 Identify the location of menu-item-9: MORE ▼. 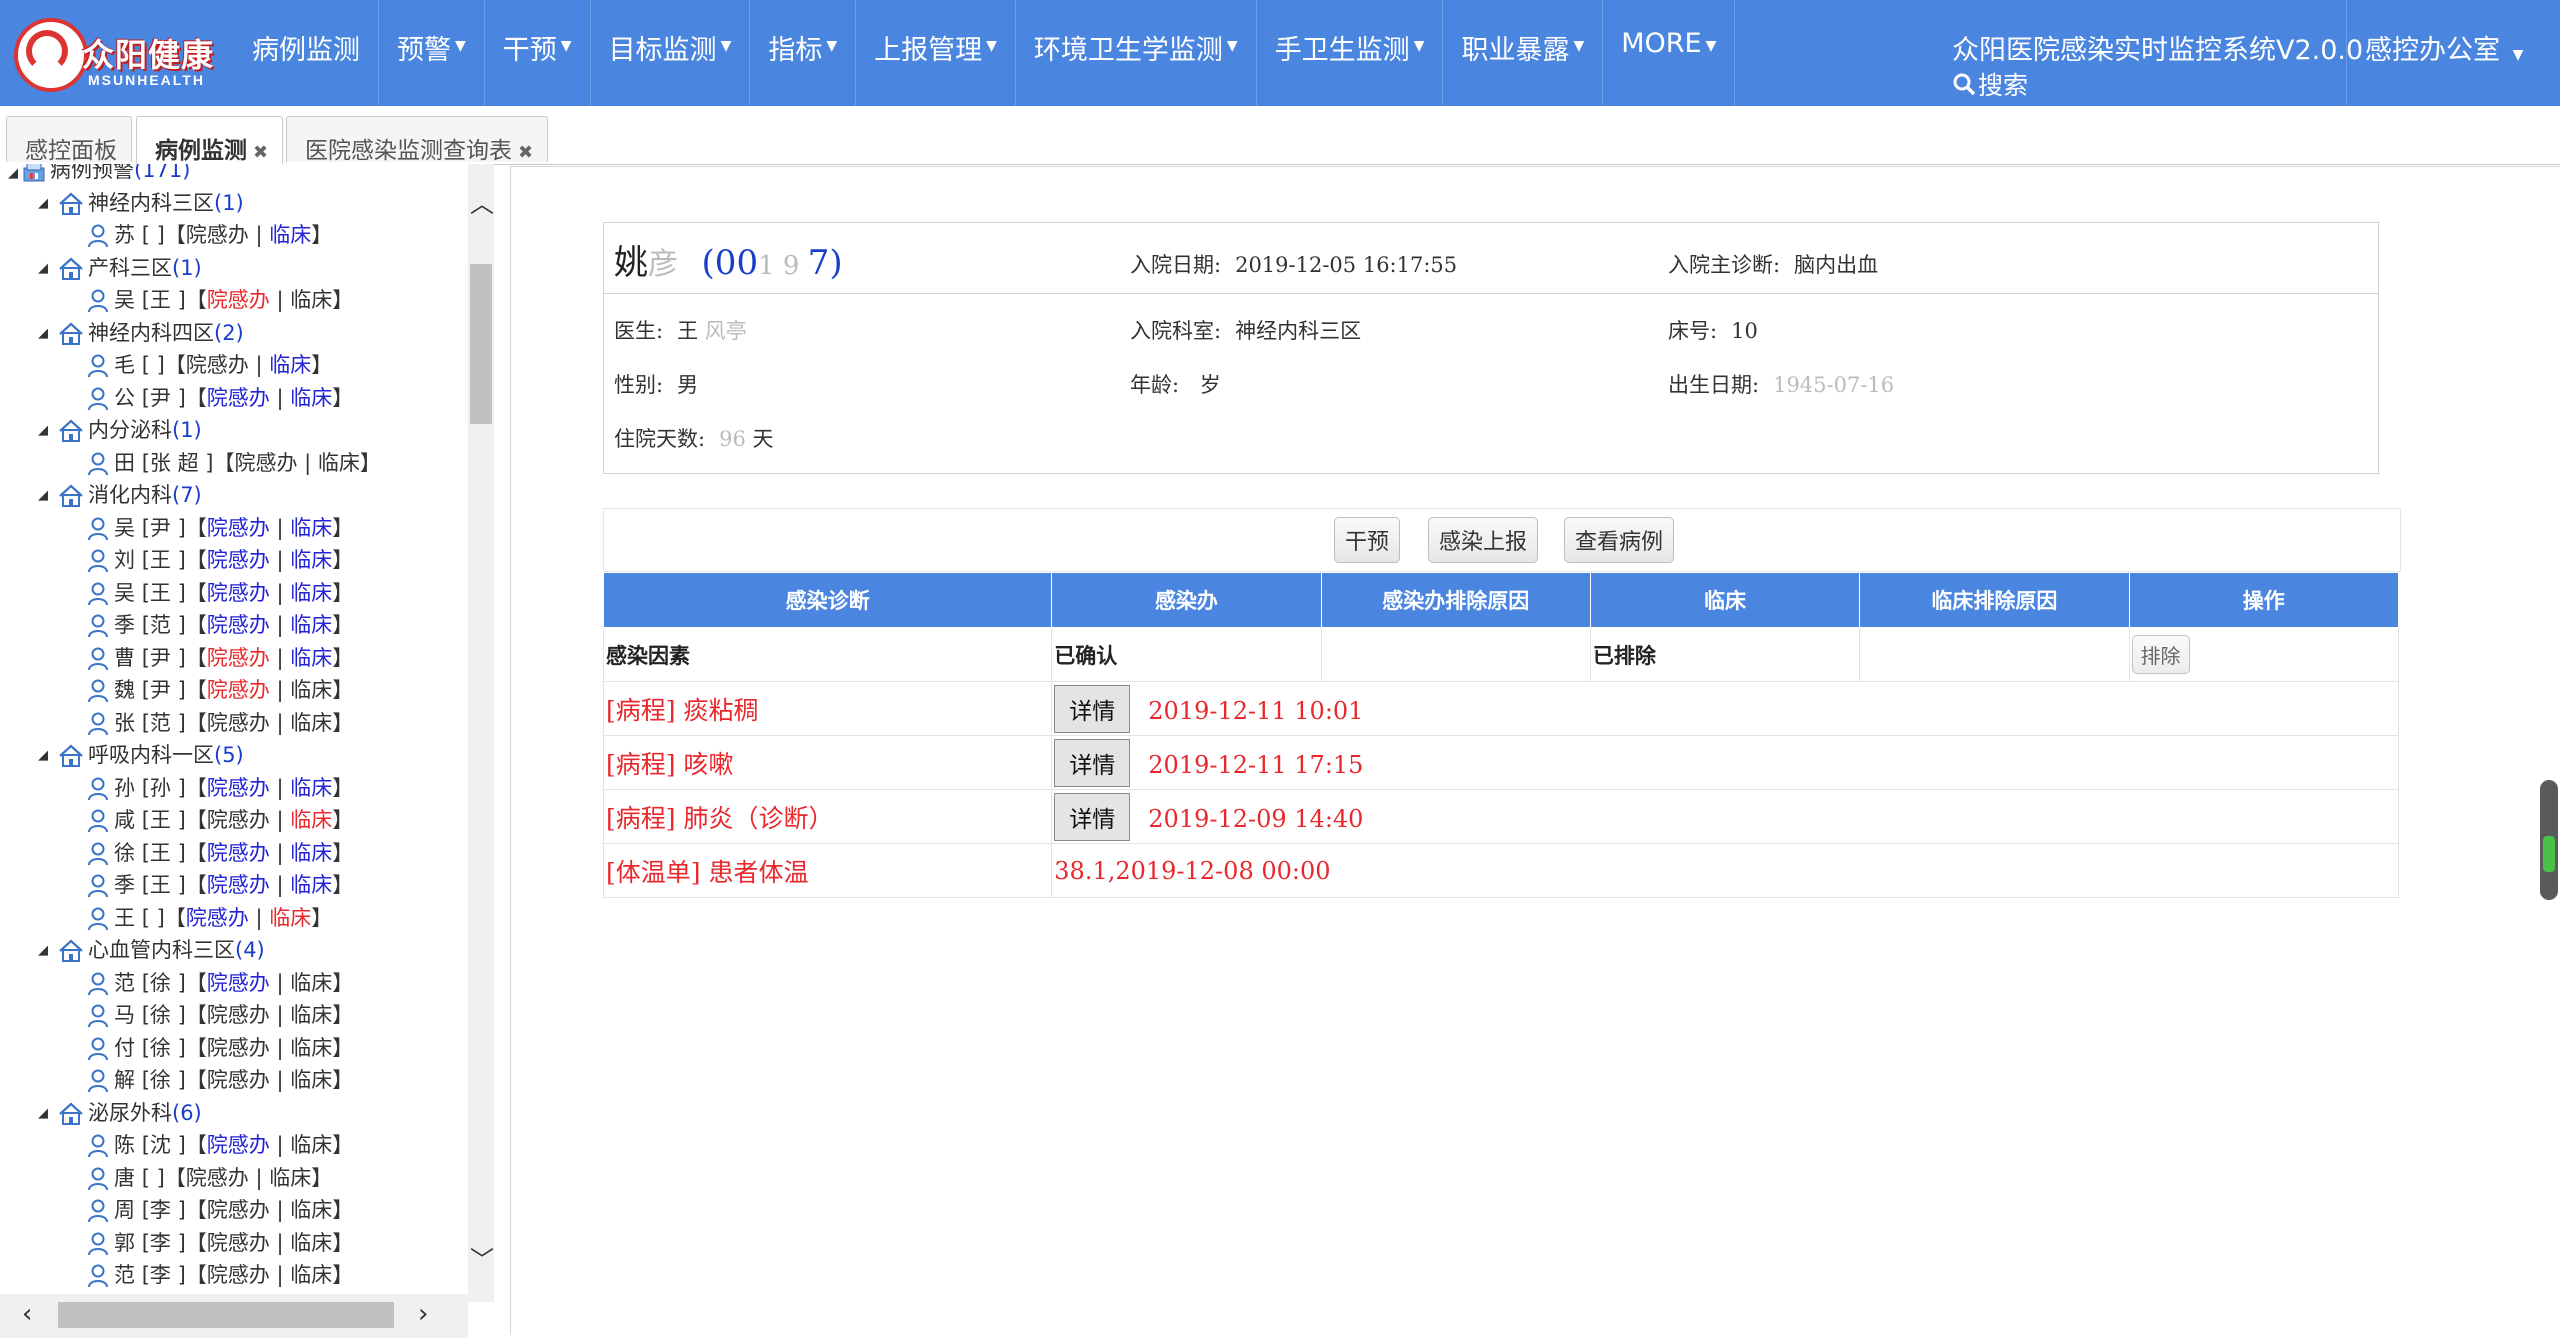
(1669, 53).